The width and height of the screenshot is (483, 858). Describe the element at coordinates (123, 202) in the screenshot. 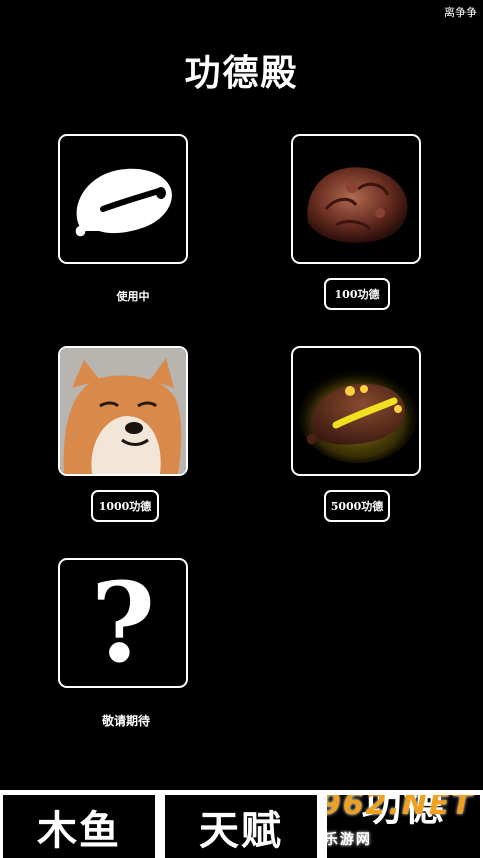

I see `wooden-fish-icon` at that location.